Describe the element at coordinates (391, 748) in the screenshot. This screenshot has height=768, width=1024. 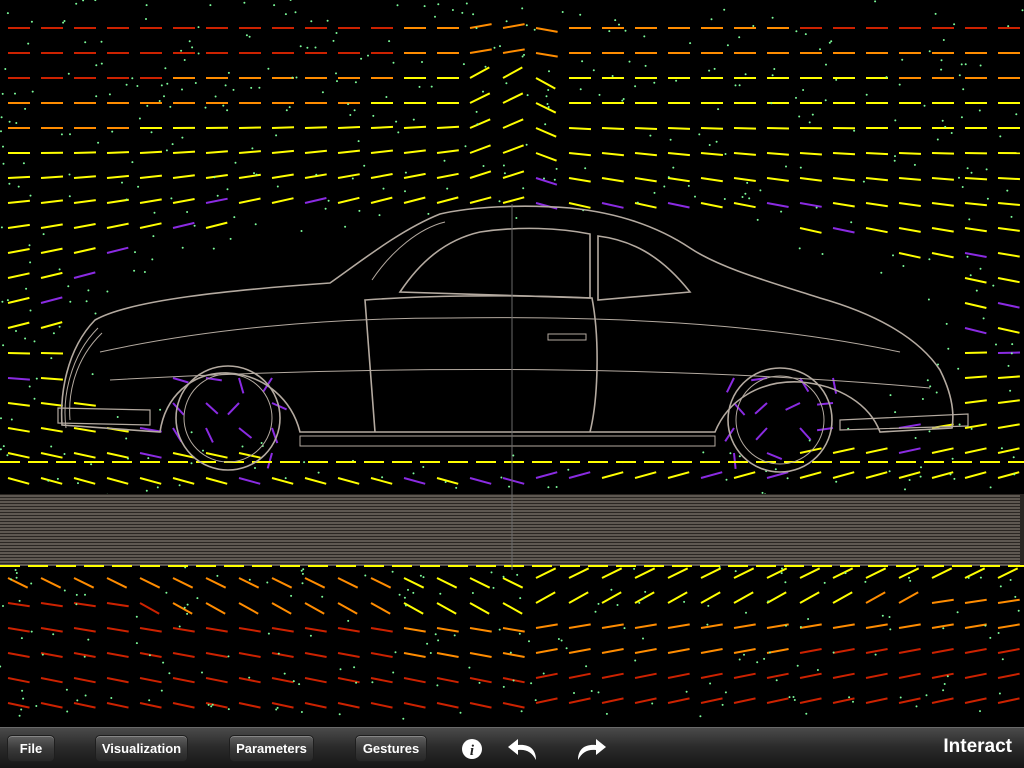
I see `gestures-button: Gestures` at that location.